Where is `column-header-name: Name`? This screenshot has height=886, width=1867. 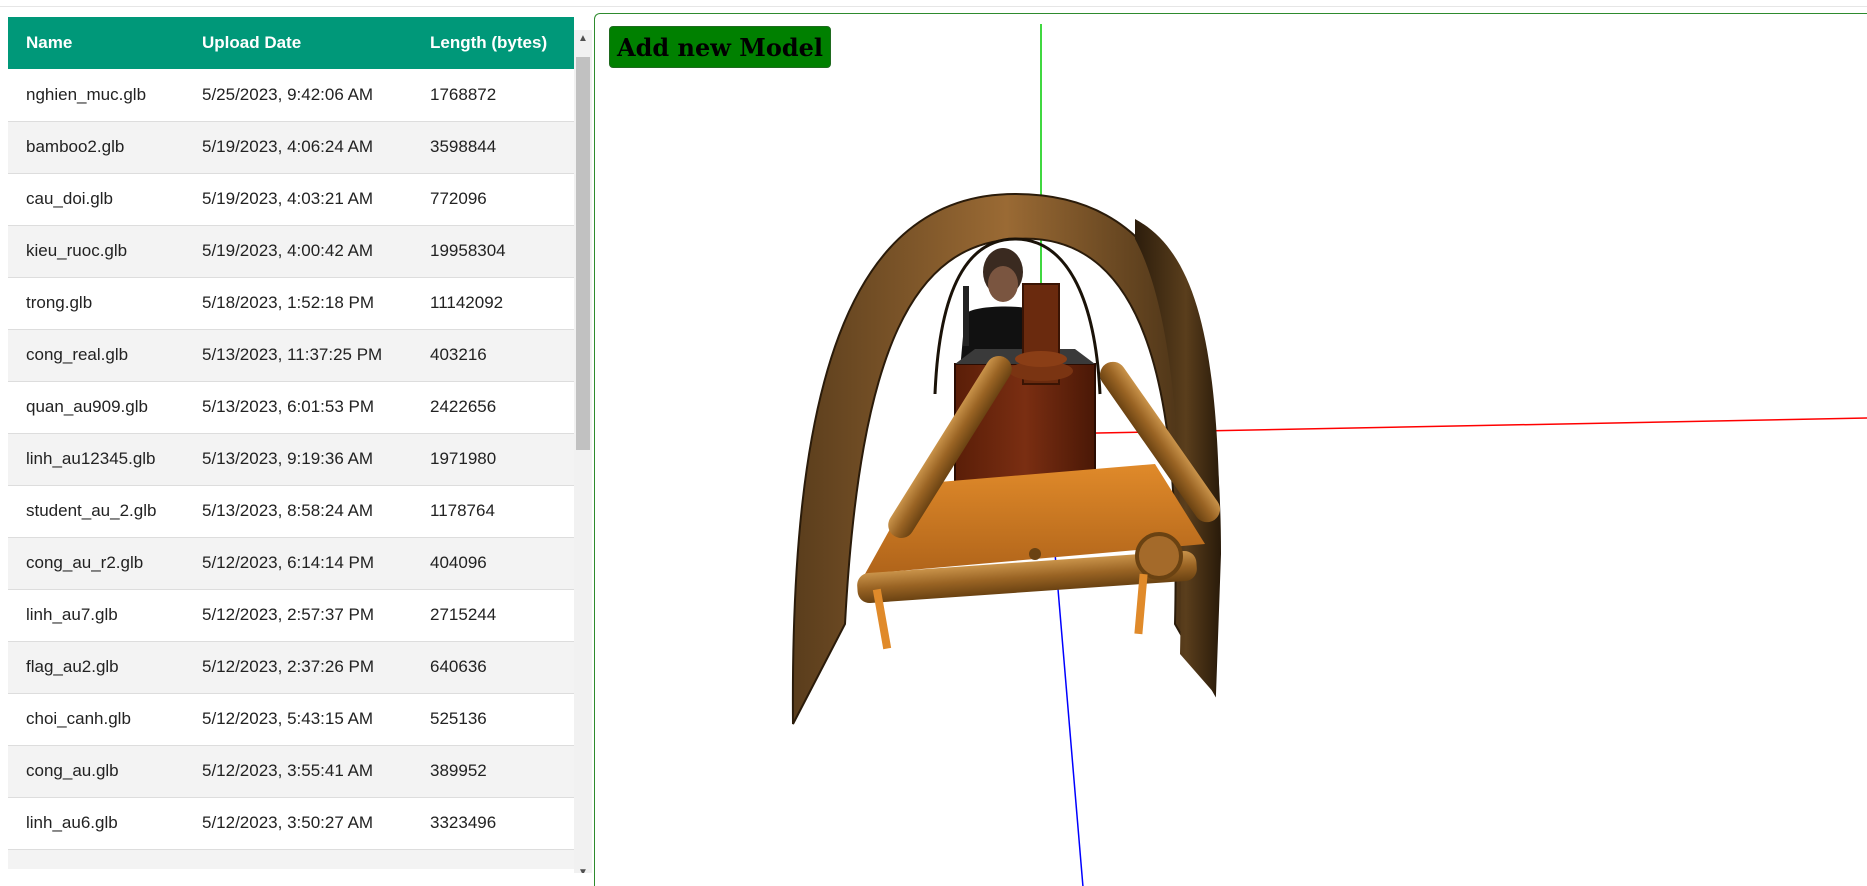
column-header-name: Name is located at coordinates (96, 43).